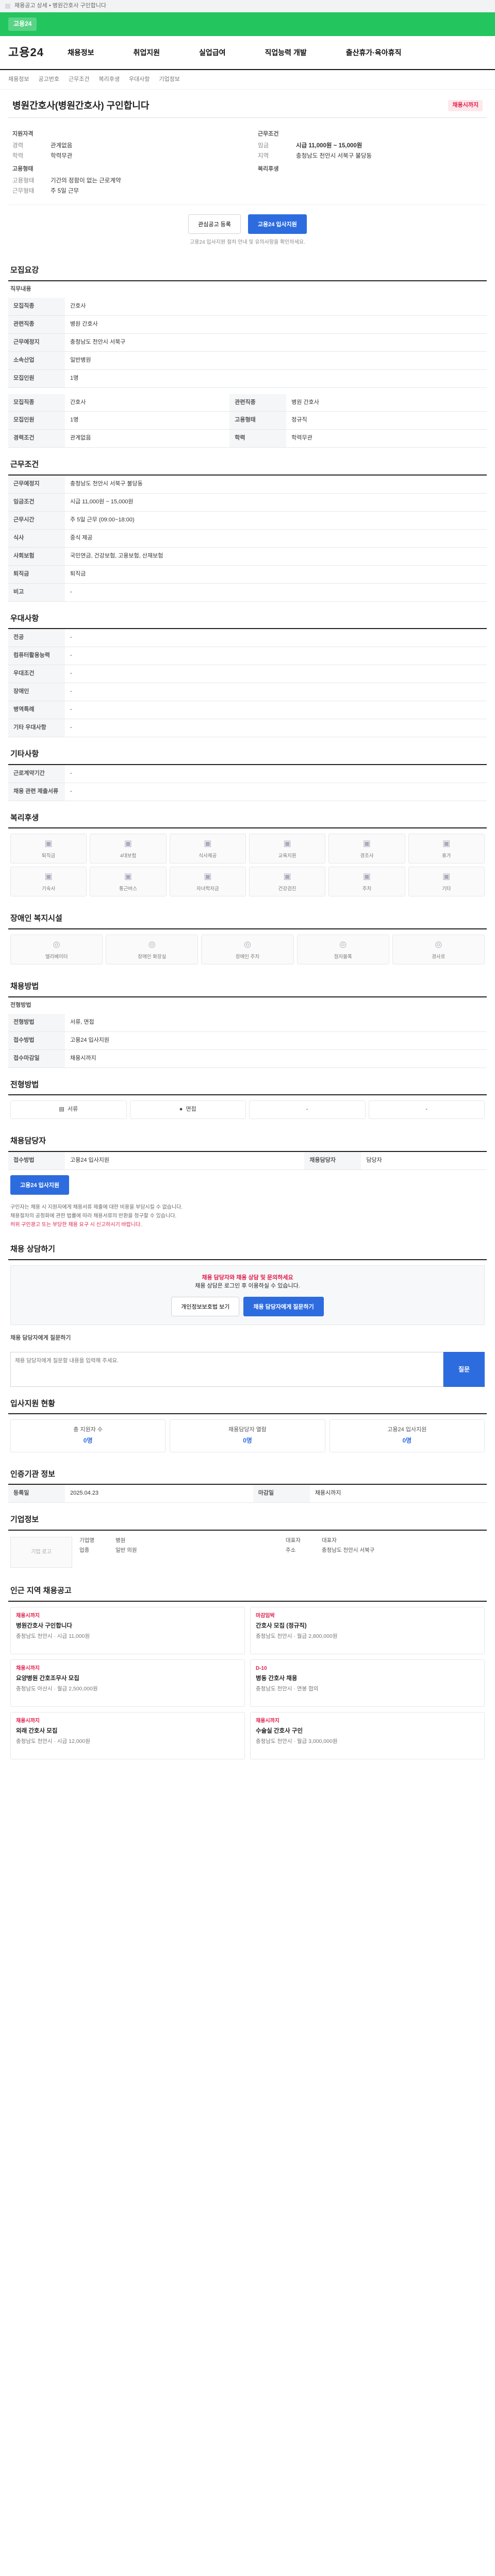  Describe the element at coordinates (37, 1058) in the screenshot. I see `row-key: 접수마감일` at that location.